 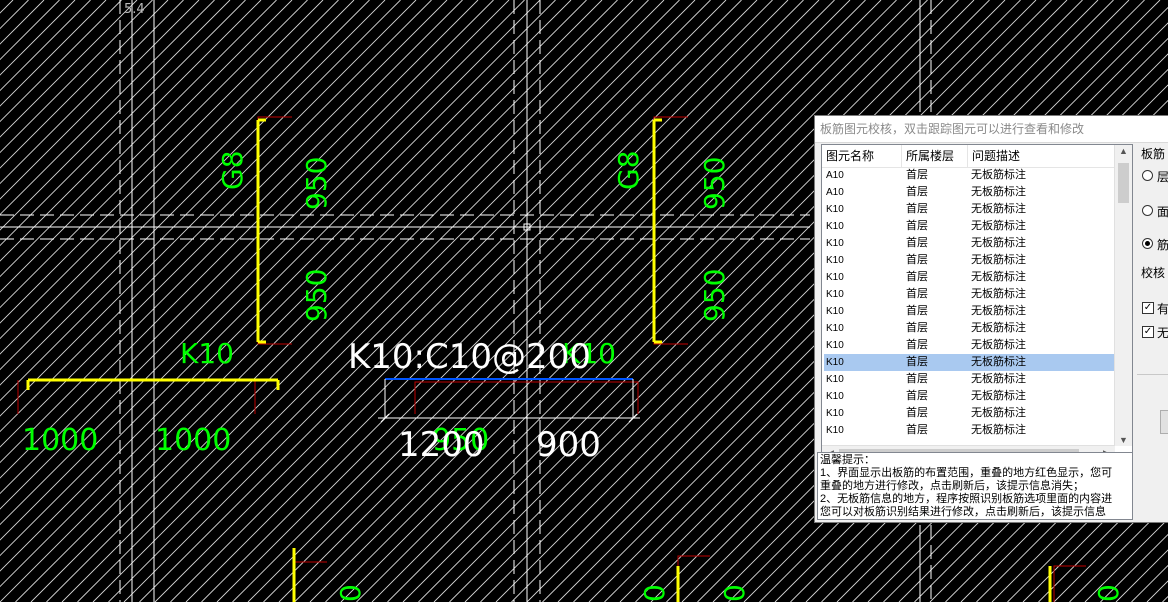 What do you see at coordinates (1162, 177) in the screenshot?
I see `radio-option-1-label: 层` at bounding box center [1162, 177].